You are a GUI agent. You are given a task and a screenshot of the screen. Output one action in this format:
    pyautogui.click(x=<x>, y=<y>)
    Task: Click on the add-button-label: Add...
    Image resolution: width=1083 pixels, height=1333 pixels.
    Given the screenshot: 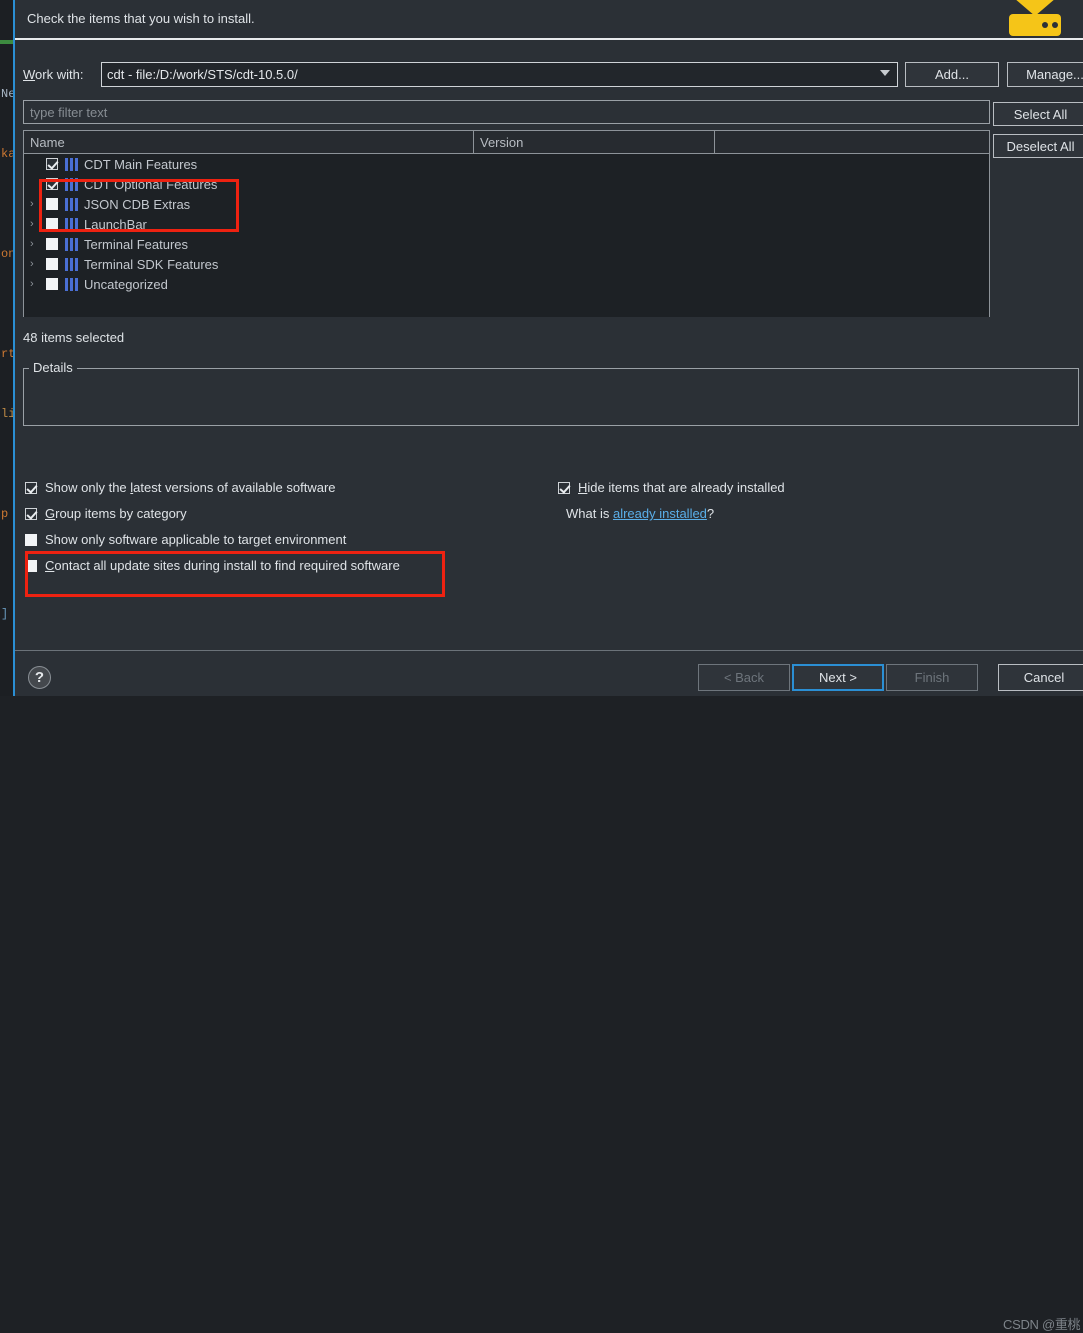 What is the action you would take?
    pyautogui.click(x=952, y=74)
    